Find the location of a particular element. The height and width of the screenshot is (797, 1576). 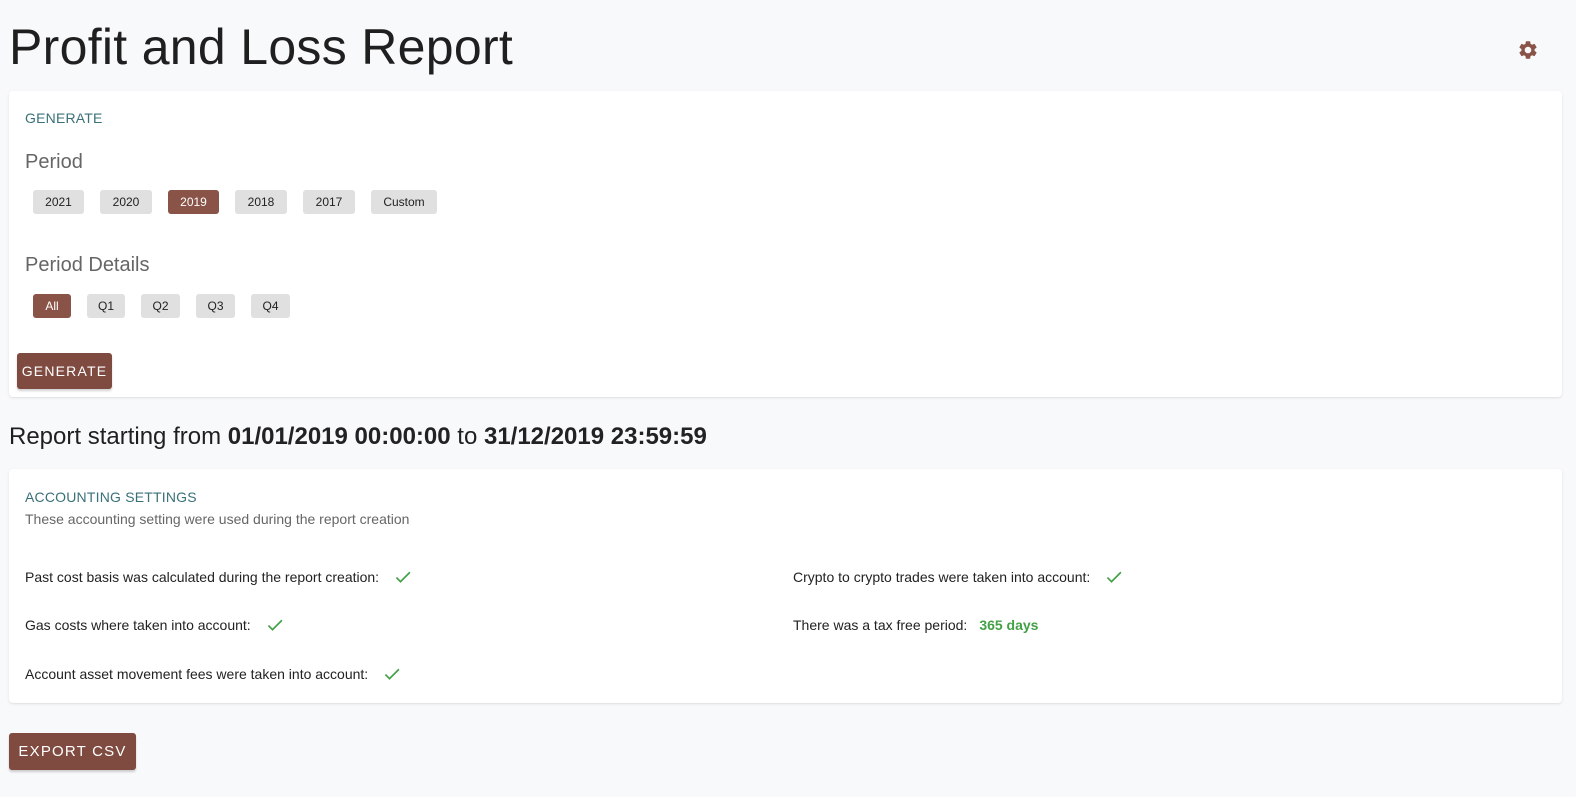

generate-heading: GENERATE is located at coordinates (64, 118).